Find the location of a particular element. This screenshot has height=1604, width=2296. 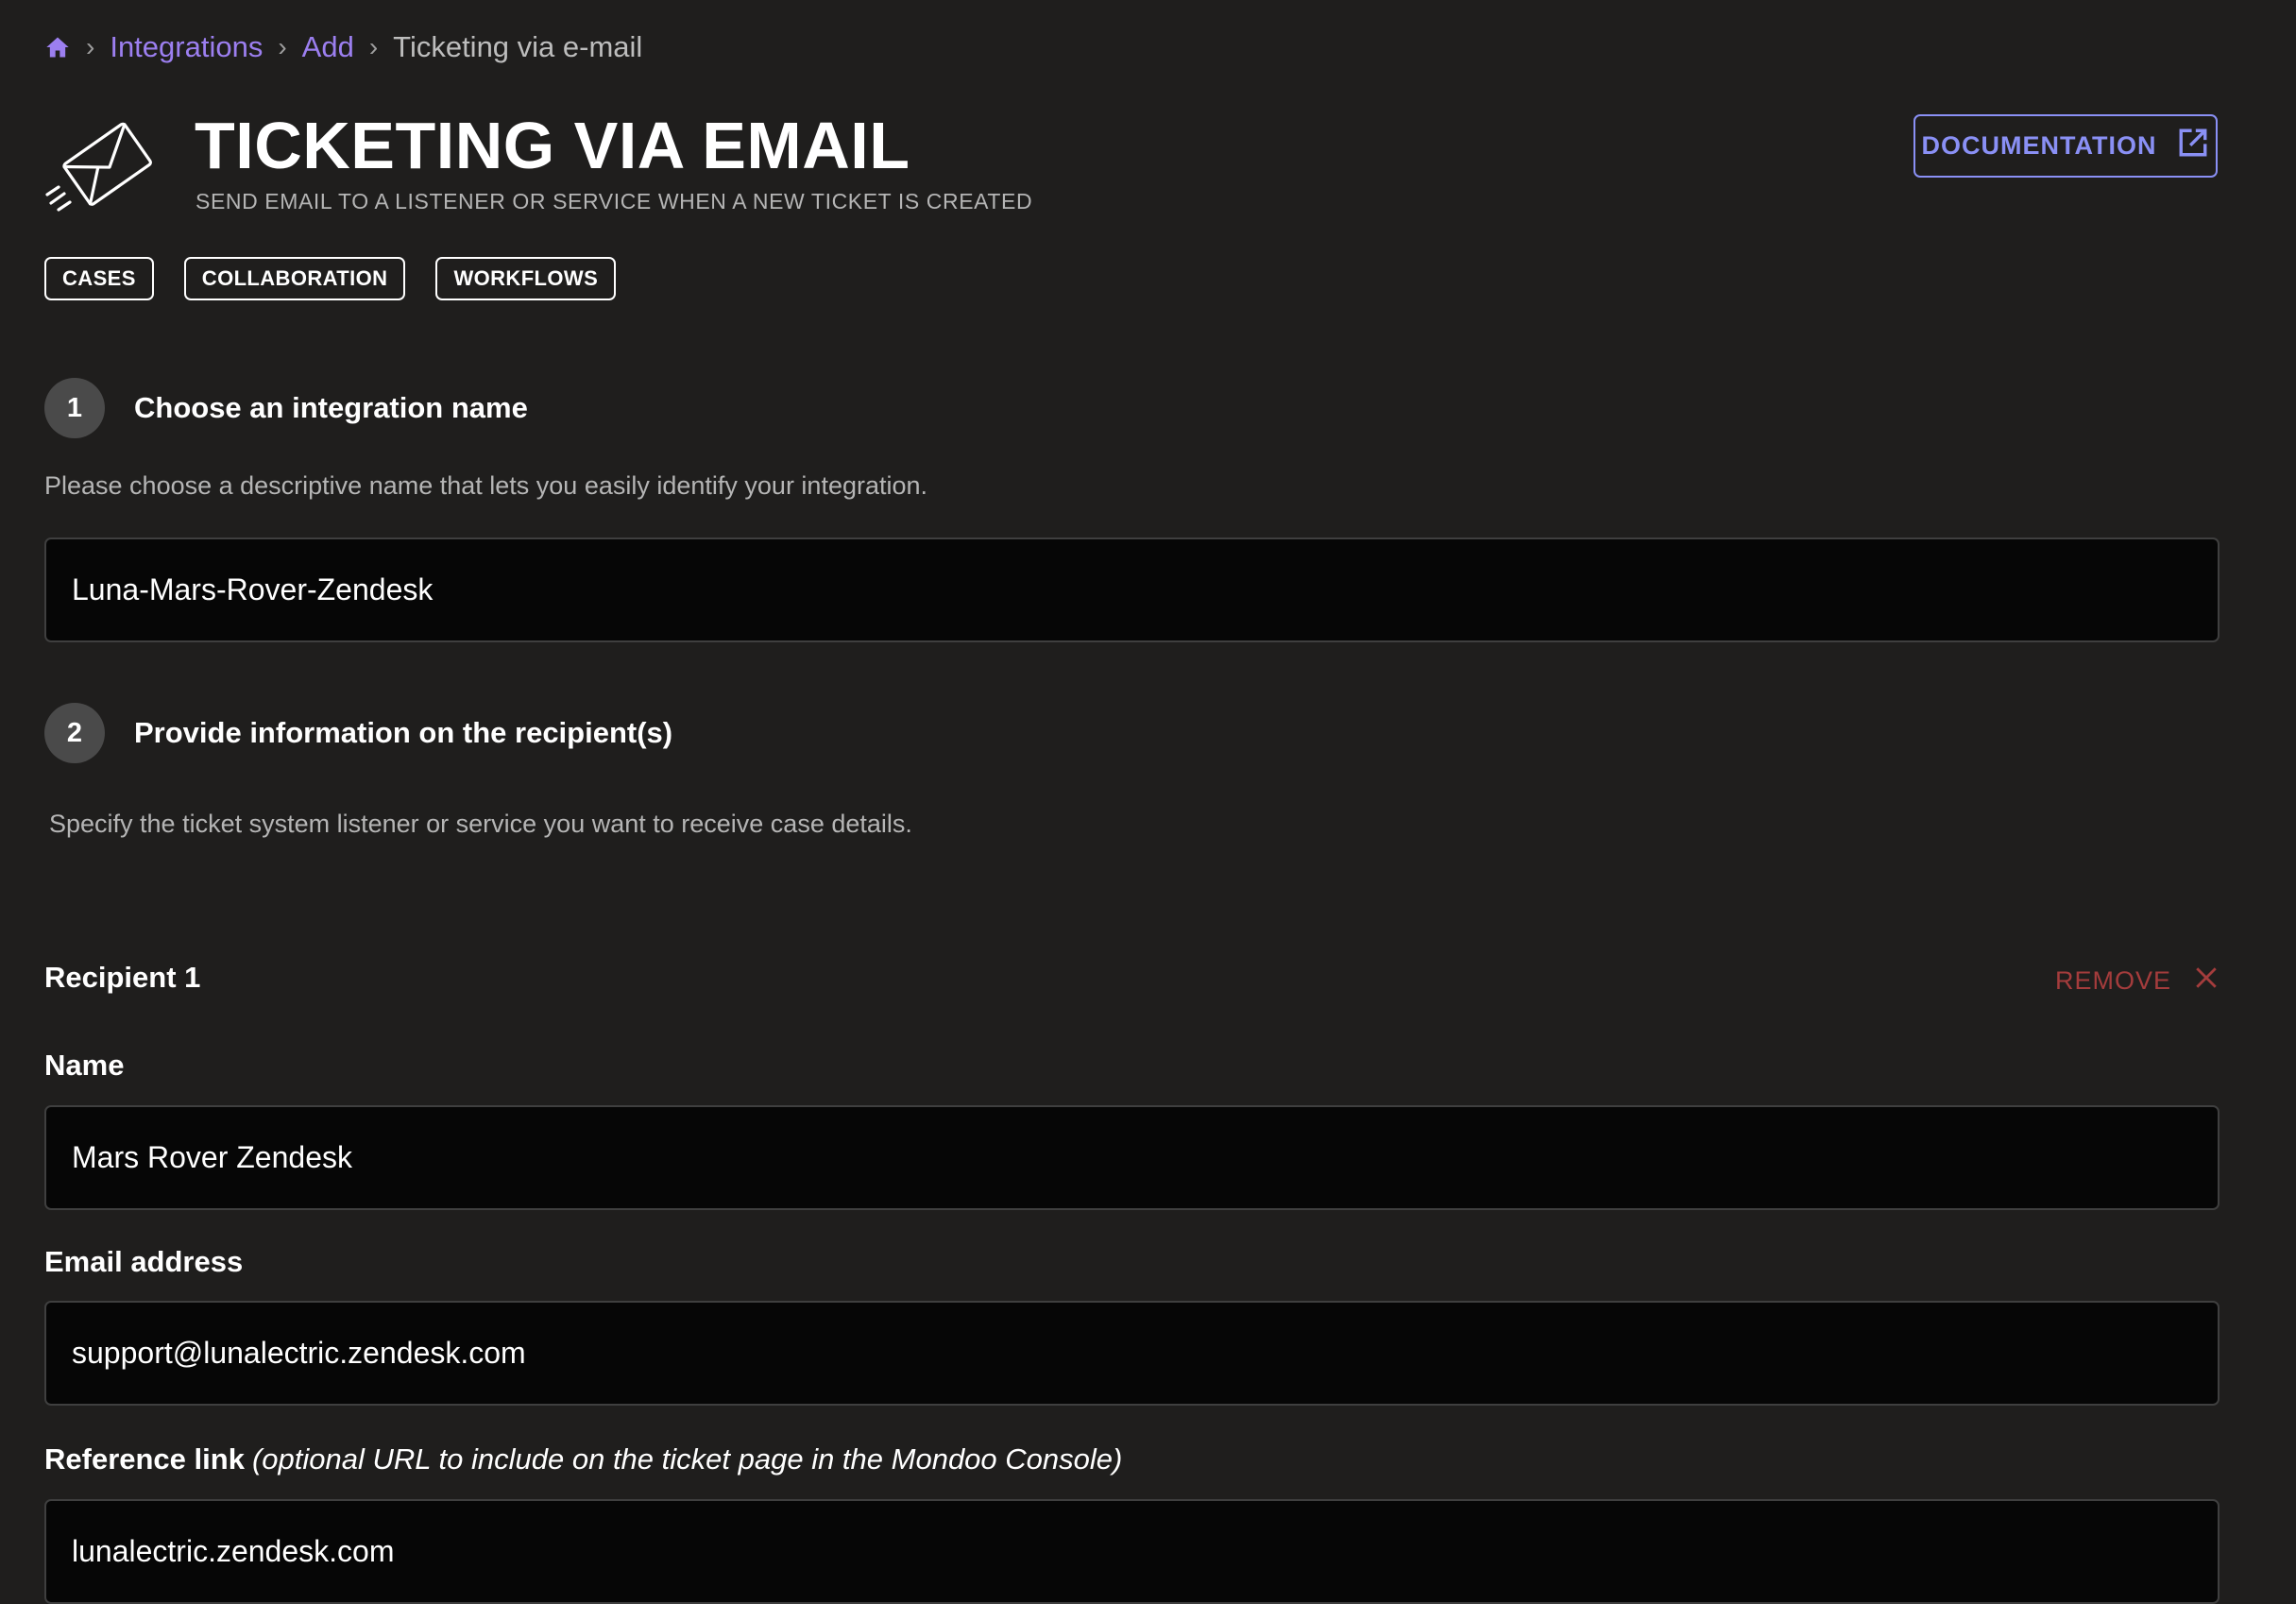

step-1-header: 1 Choose an integration name is located at coordinates (286, 408).